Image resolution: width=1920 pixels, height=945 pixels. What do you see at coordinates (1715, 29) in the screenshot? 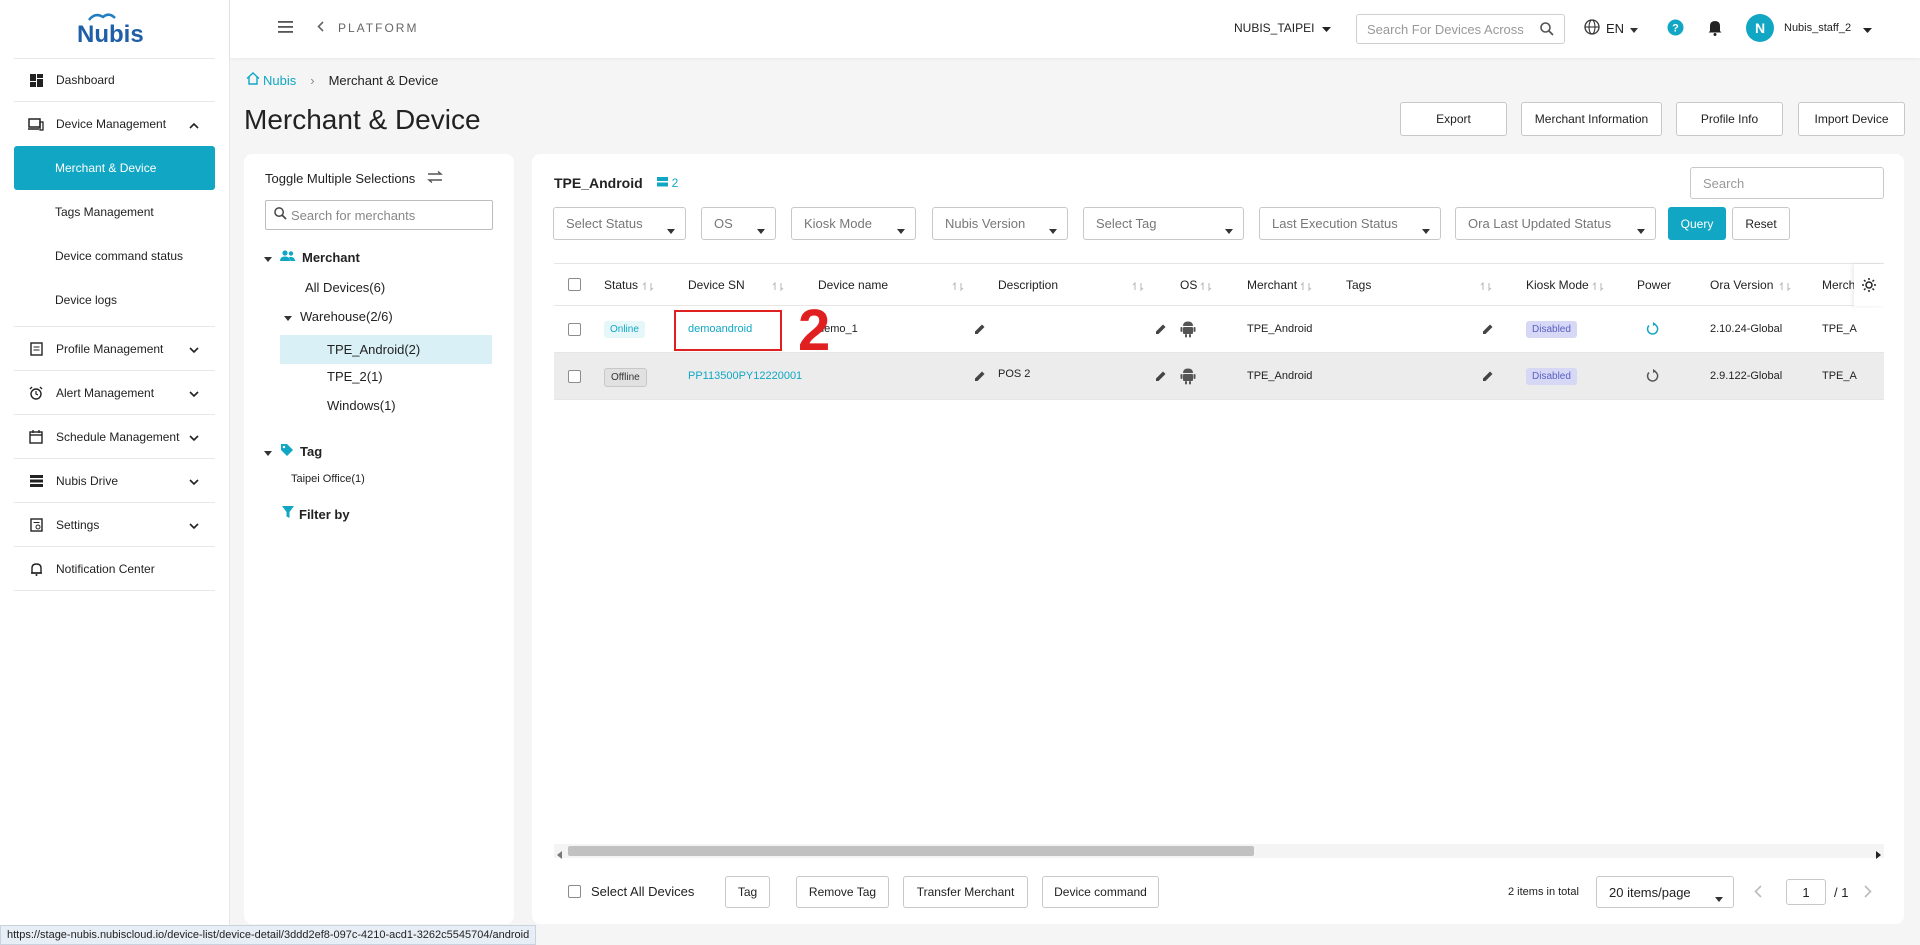
I see `notifications-bell-icon` at bounding box center [1715, 29].